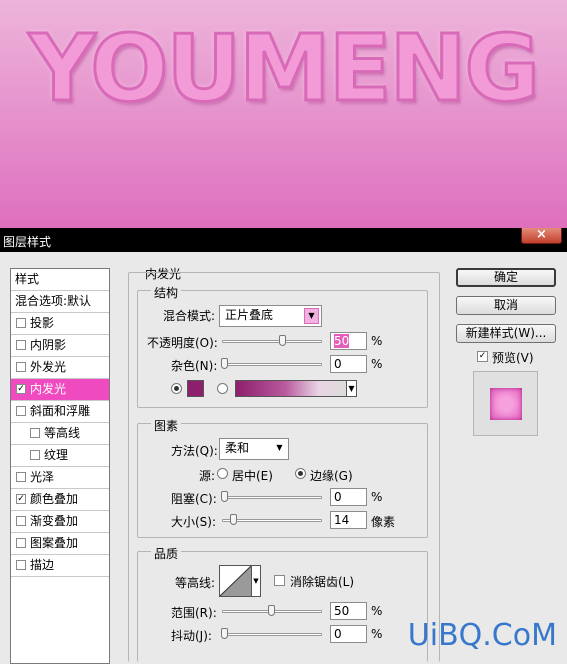  What do you see at coordinates (482, 356) in the screenshot?
I see `preview-checkbox: ✓` at bounding box center [482, 356].